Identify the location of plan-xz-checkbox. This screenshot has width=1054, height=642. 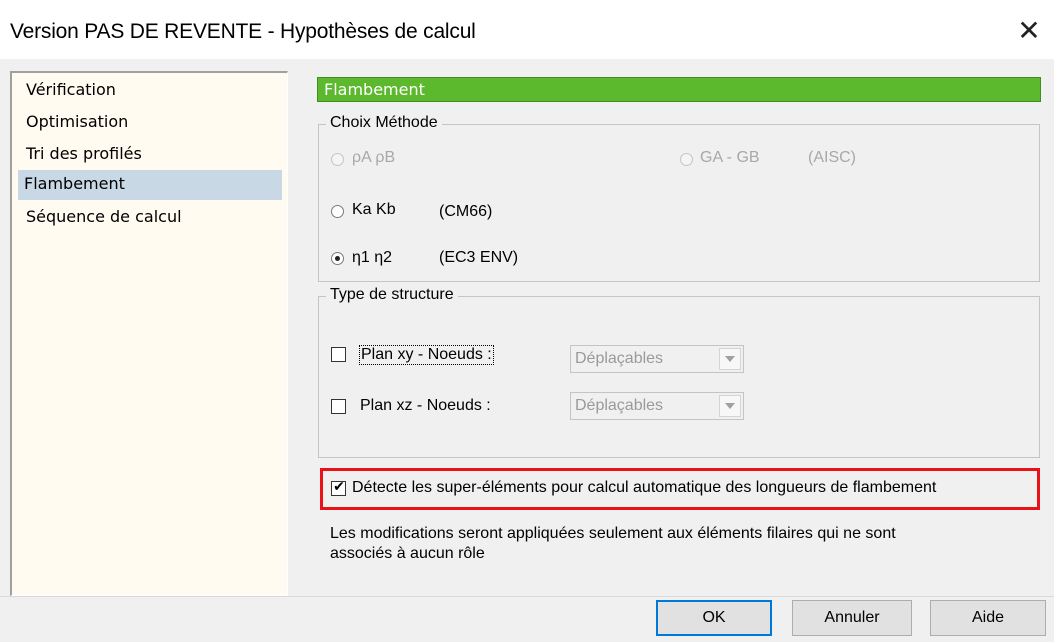
(338, 406).